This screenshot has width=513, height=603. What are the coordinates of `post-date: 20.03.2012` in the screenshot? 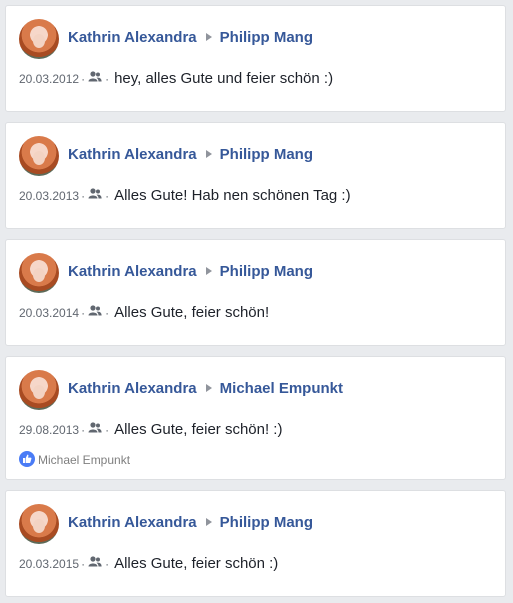 It's located at (49, 79).